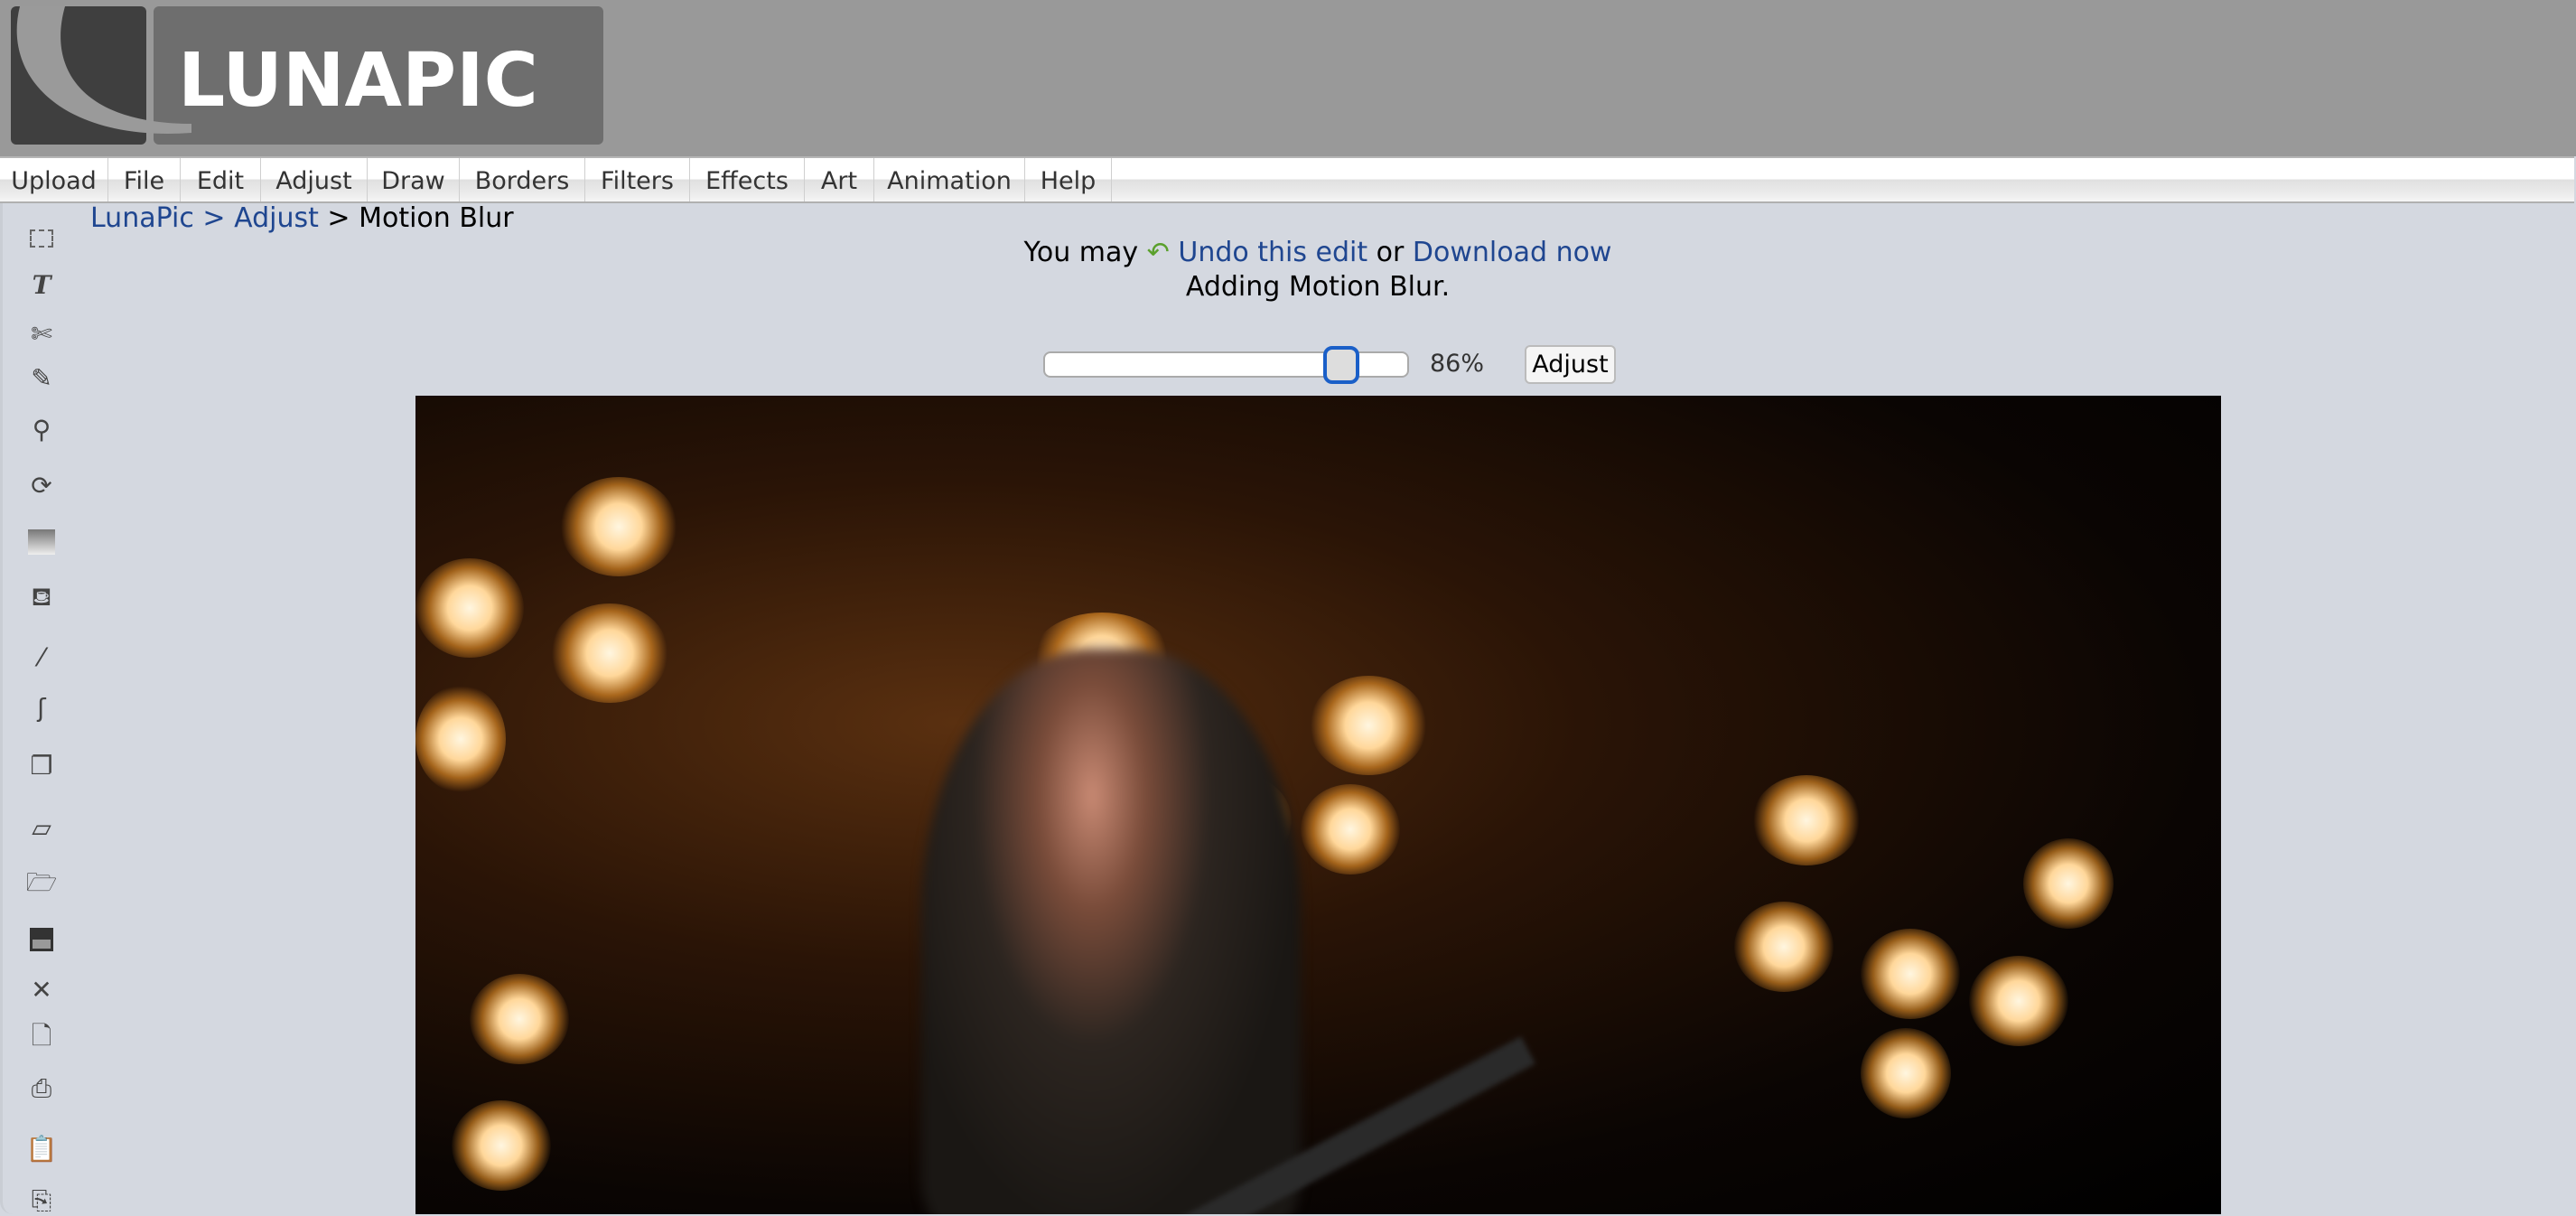 This screenshot has height=1216, width=2576. What do you see at coordinates (1457, 364) in the screenshot?
I see `slider-value: 86%` at bounding box center [1457, 364].